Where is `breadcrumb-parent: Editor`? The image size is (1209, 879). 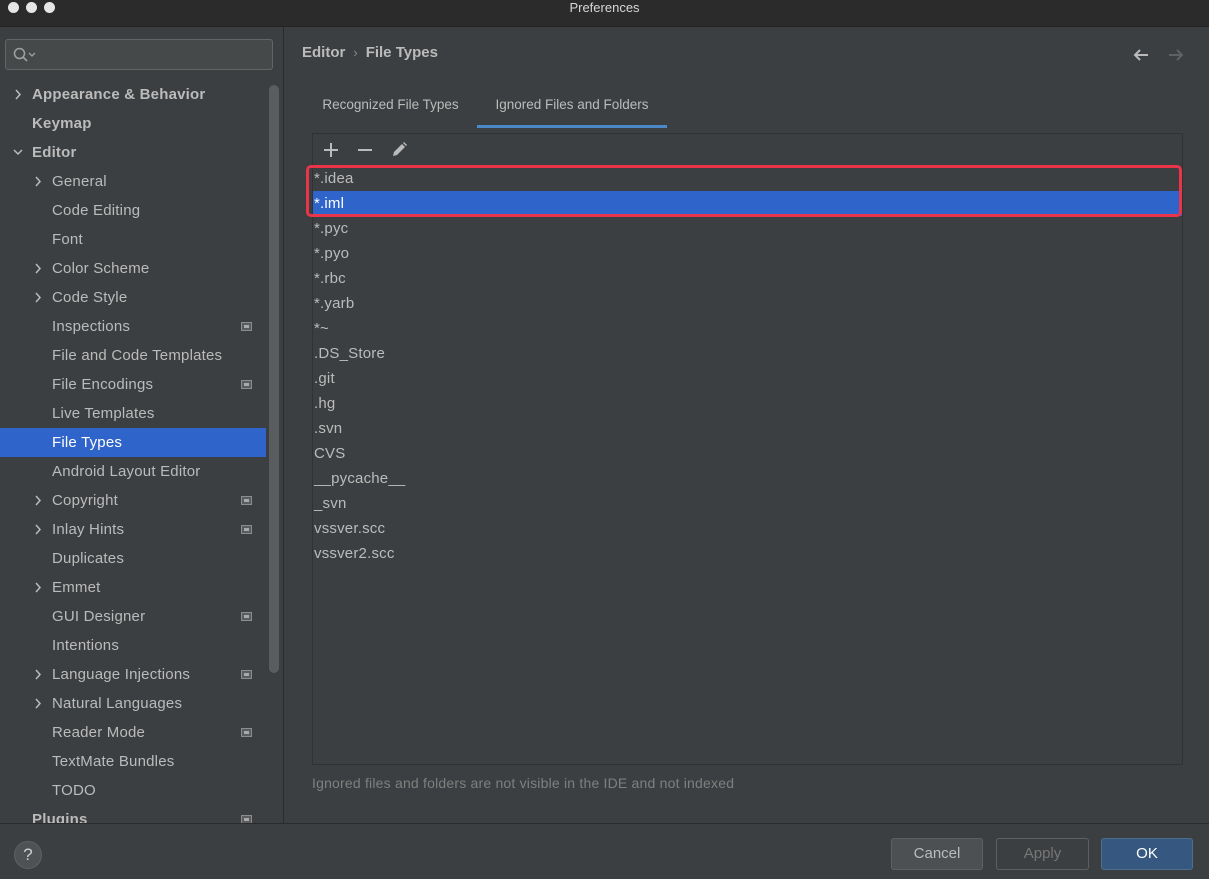 breadcrumb-parent: Editor is located at coordinates (323, 52).